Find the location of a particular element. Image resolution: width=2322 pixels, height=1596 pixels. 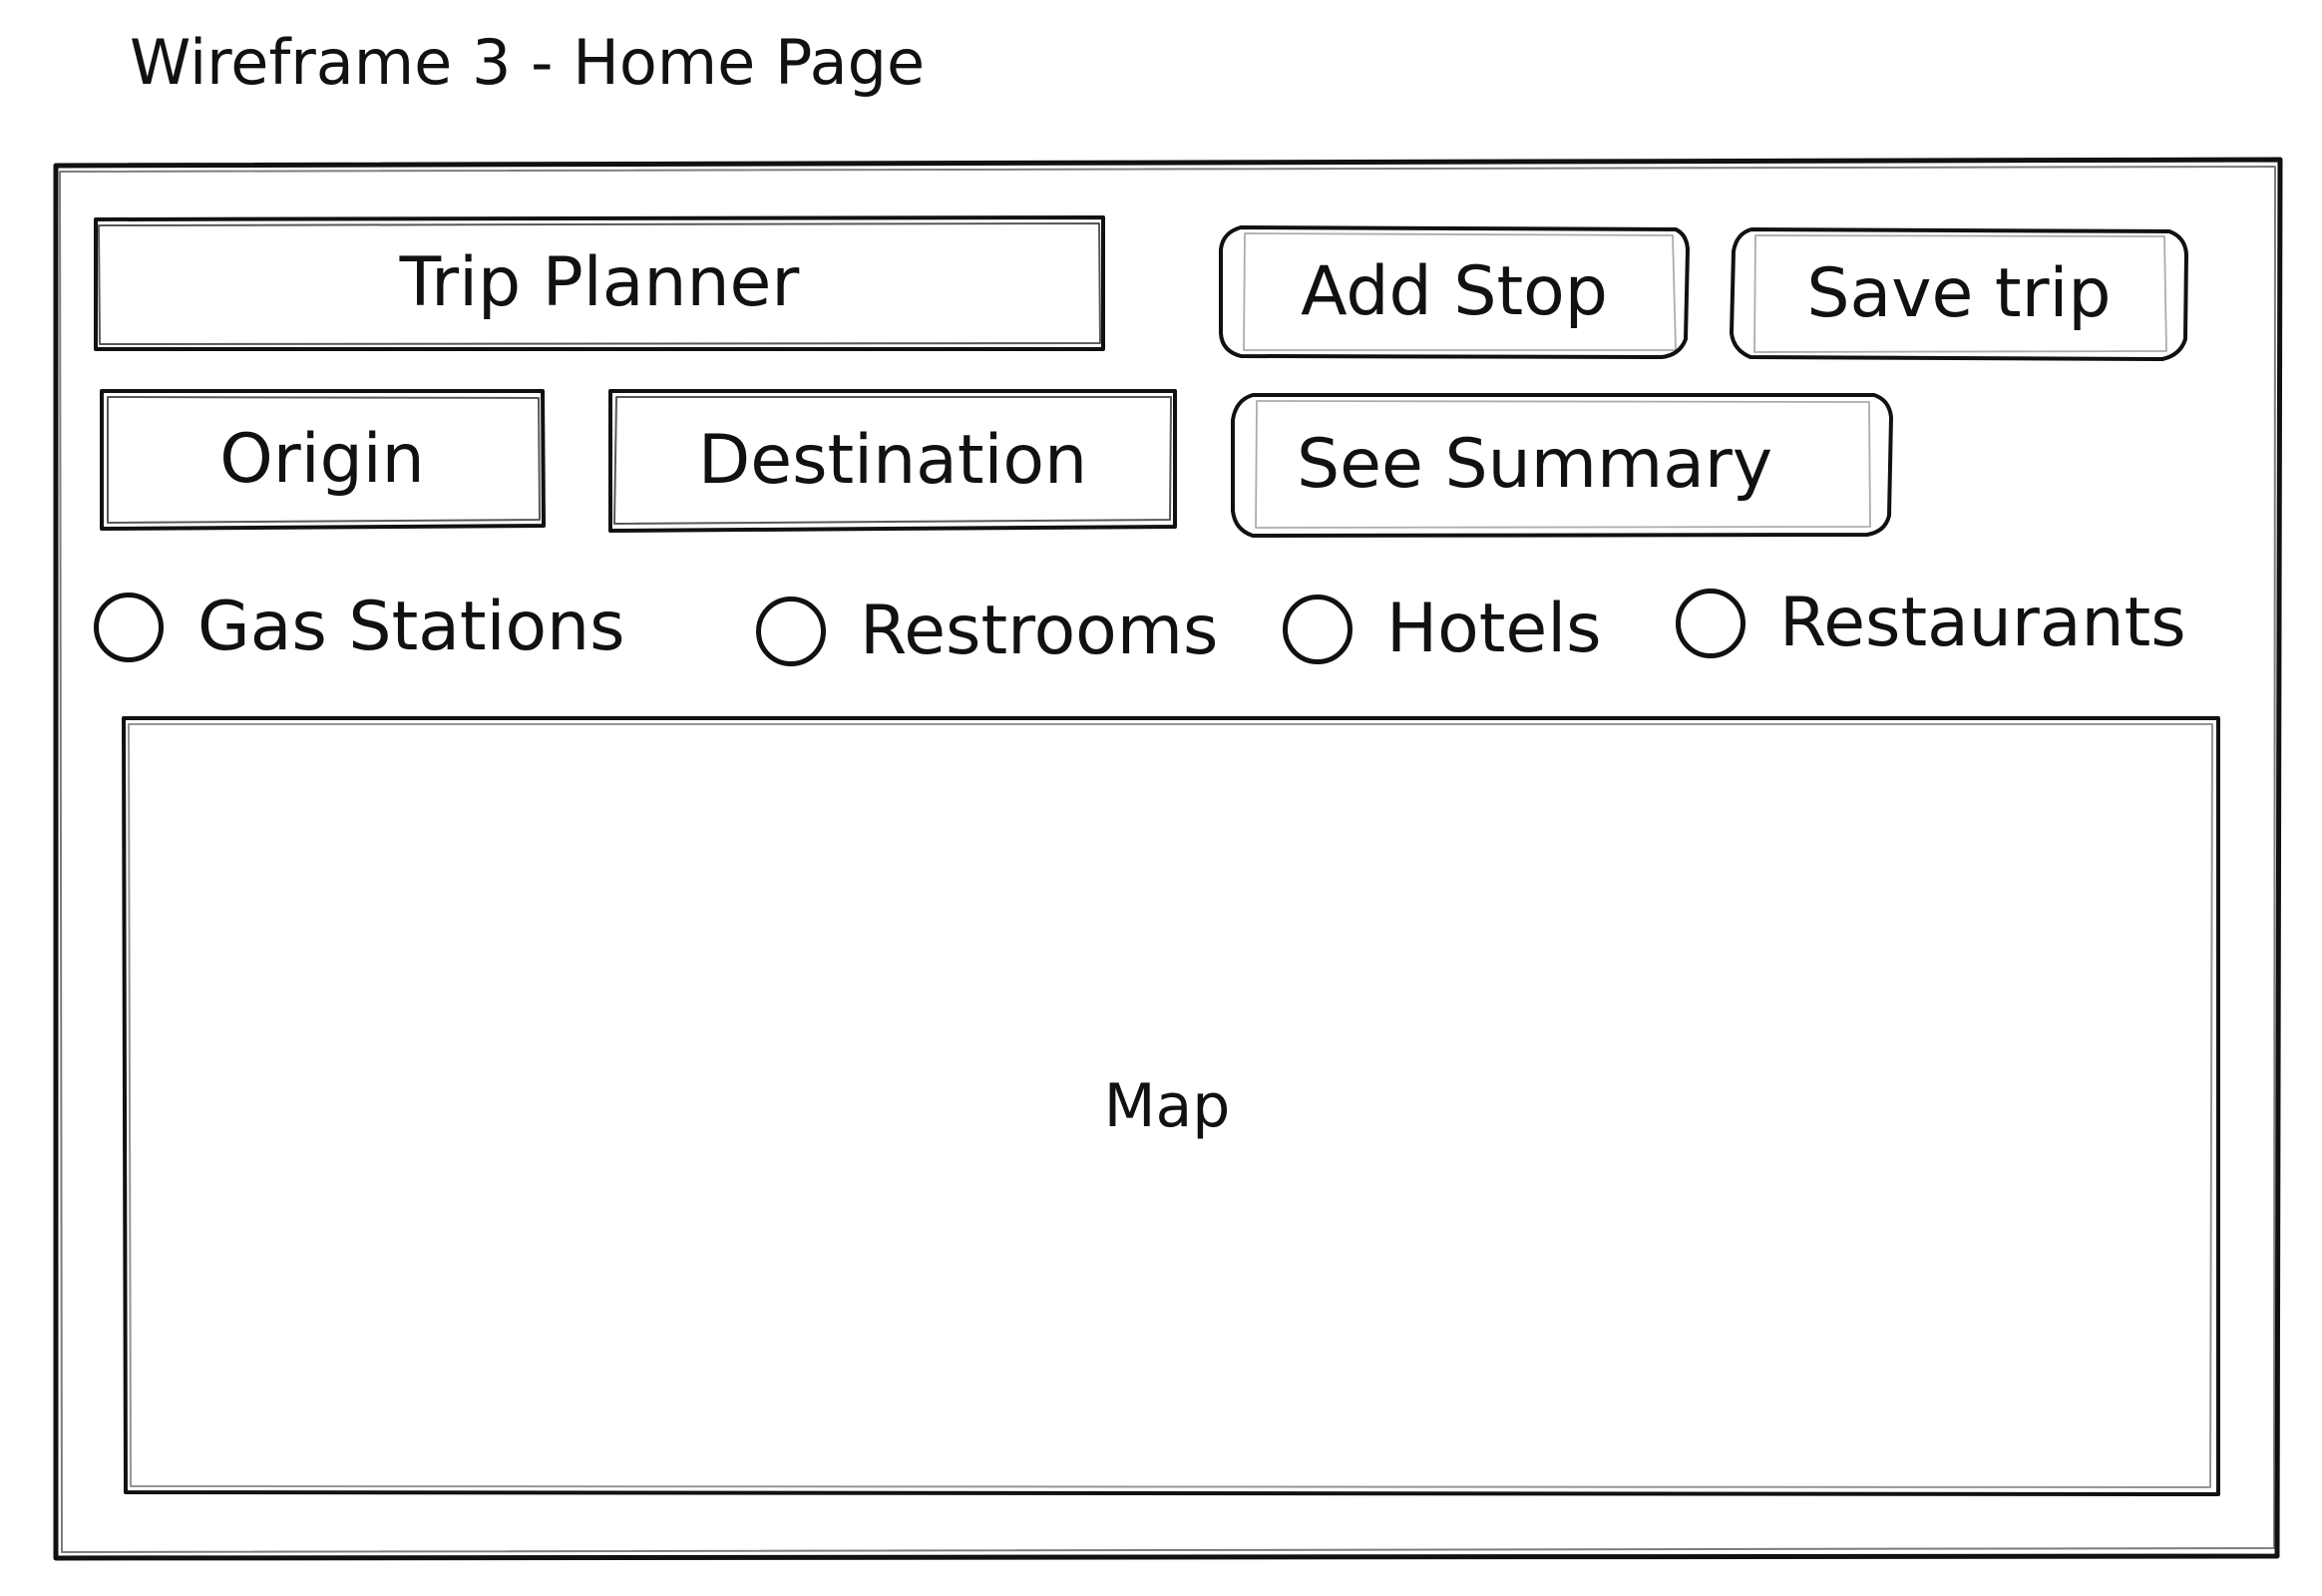

save-trip-button: Save trip is located at coordinates (1959, 294).